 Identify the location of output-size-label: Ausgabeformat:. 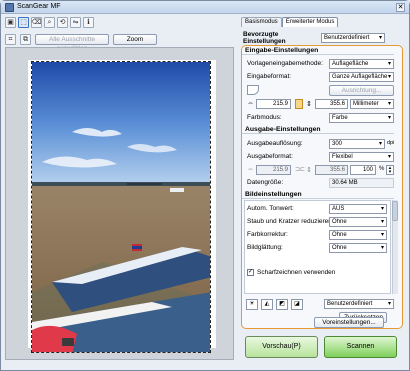
(270, 156).